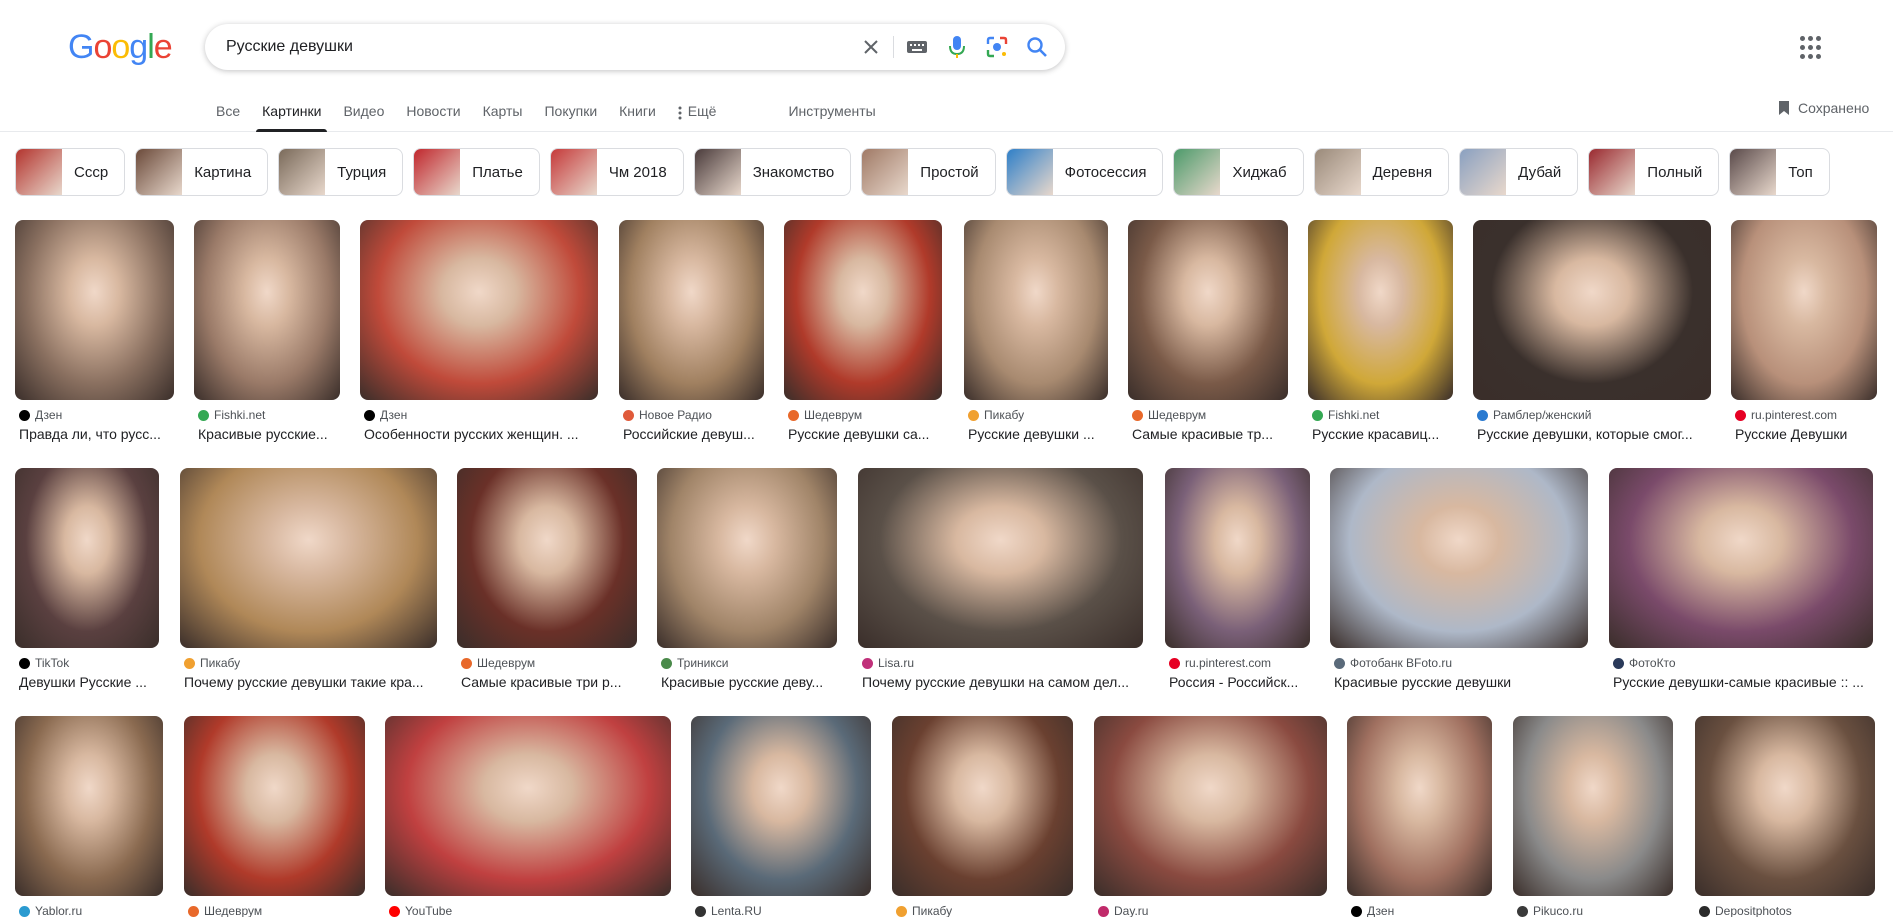 The image size is (1893, 917). I want to click on image-result: YouTube, so click(528, 816).